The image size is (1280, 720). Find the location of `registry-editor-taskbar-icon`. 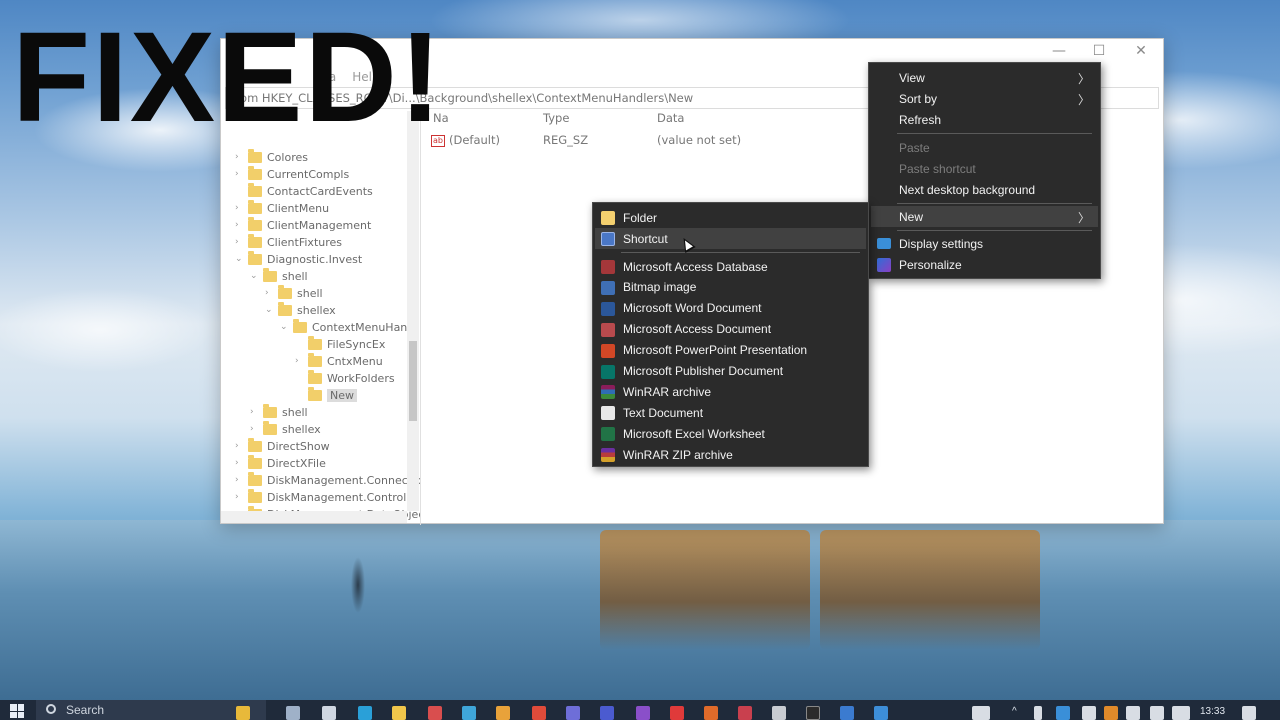

registry-editor-taskbar-icon is located at coordinates (881, 713).